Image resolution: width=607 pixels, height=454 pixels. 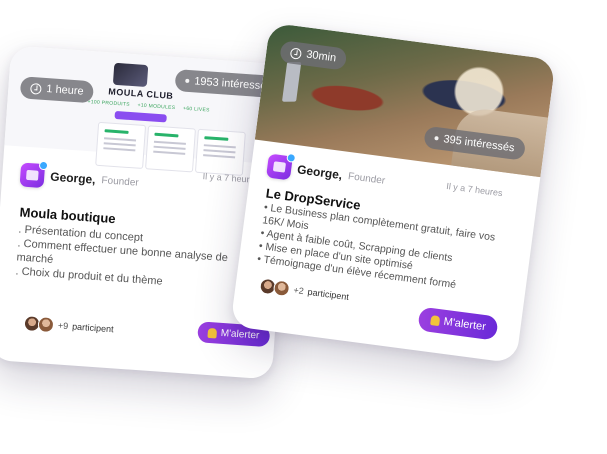 What do you see at coordinates (140, 116) in the screenshot?
I see `cover-cta-graphic` at bounding box center [140, 116].